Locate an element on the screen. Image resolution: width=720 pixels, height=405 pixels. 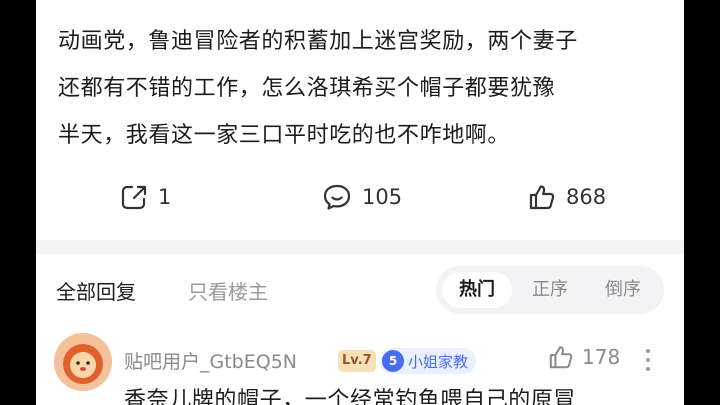
sort-toggle: 热门 正序 倒序 is located at coordinates (550, 290).